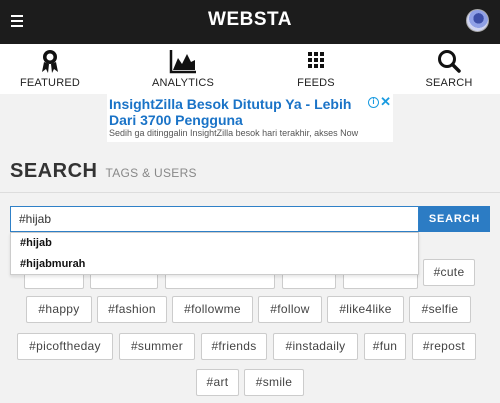 The height and width of the screenshot is (403, 500). What do you see at coordinates (59, 309) in the screenshot?
I see `tag: #happy` at bounding box center [59, 309].